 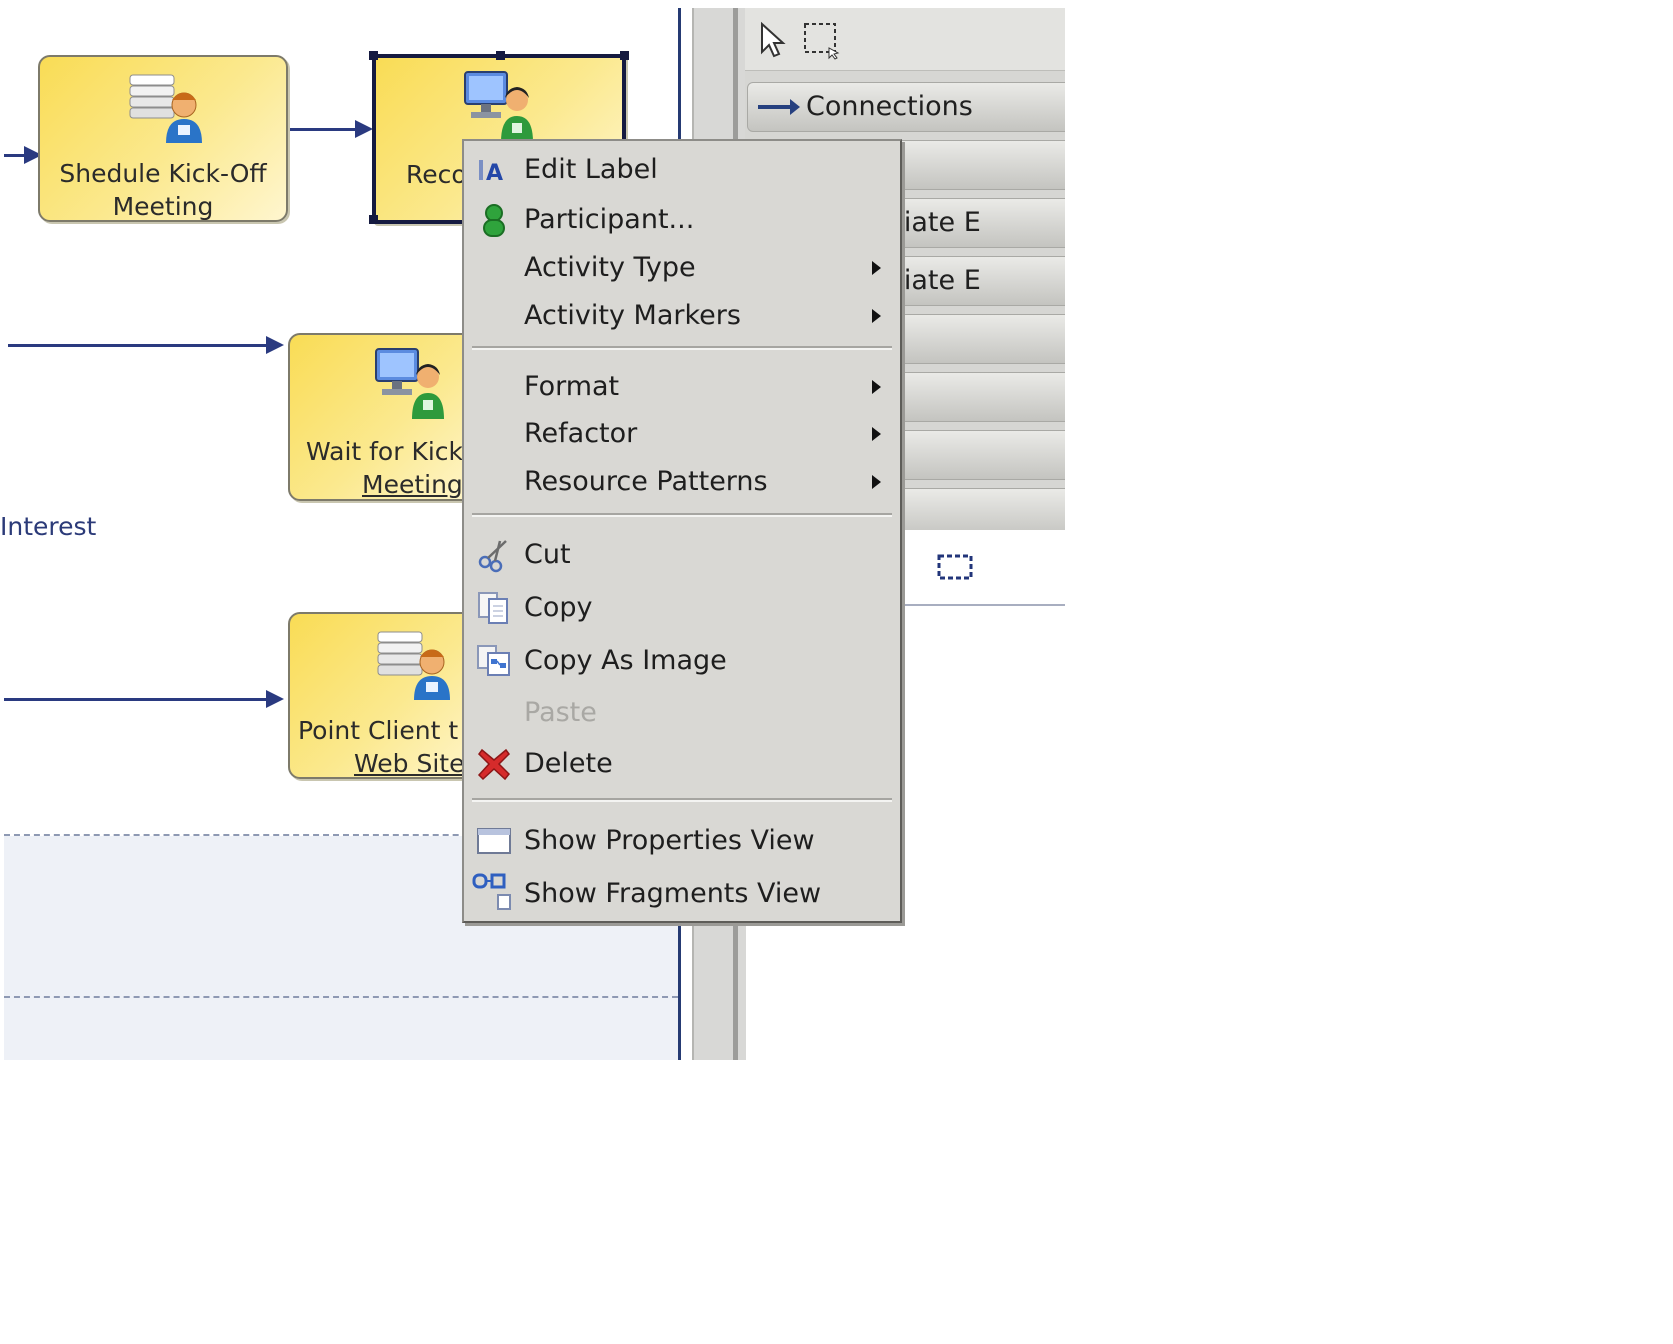 What do you see at coordinates (682, 387) in the screenshot?
I see `menu-item-format: Format` at bounding box center [682, 387].